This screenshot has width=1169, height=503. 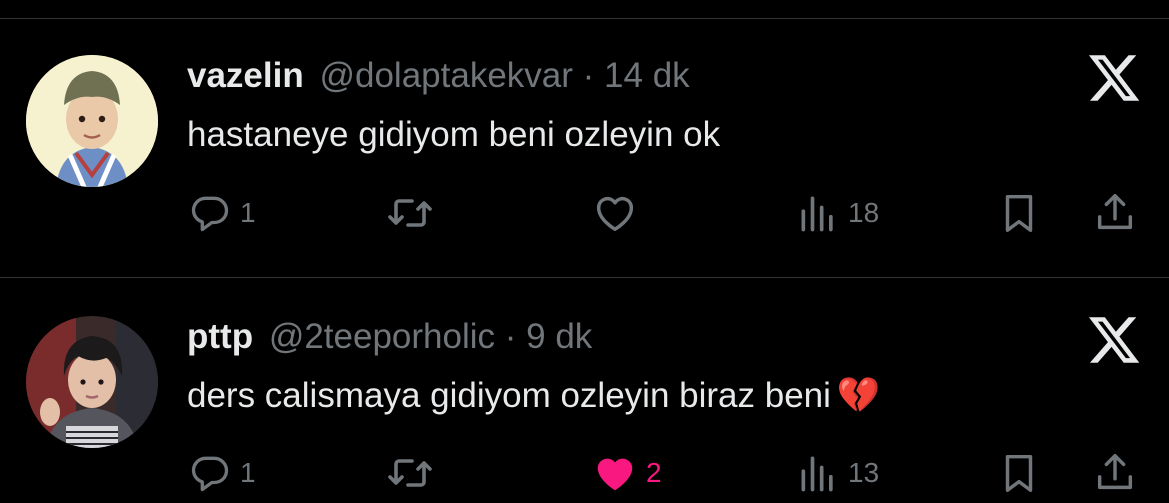 I want to click on tweet-divider, so click(x=584, y=277).